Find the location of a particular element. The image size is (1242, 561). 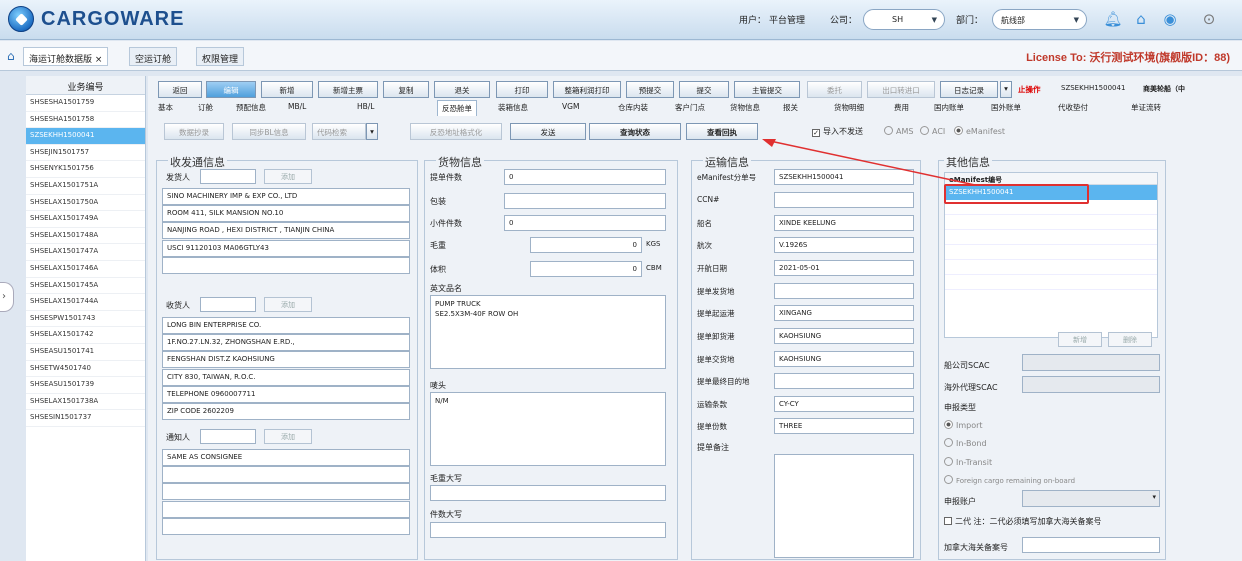

subtab-3: MB/L is located at coordinates (297, 106).